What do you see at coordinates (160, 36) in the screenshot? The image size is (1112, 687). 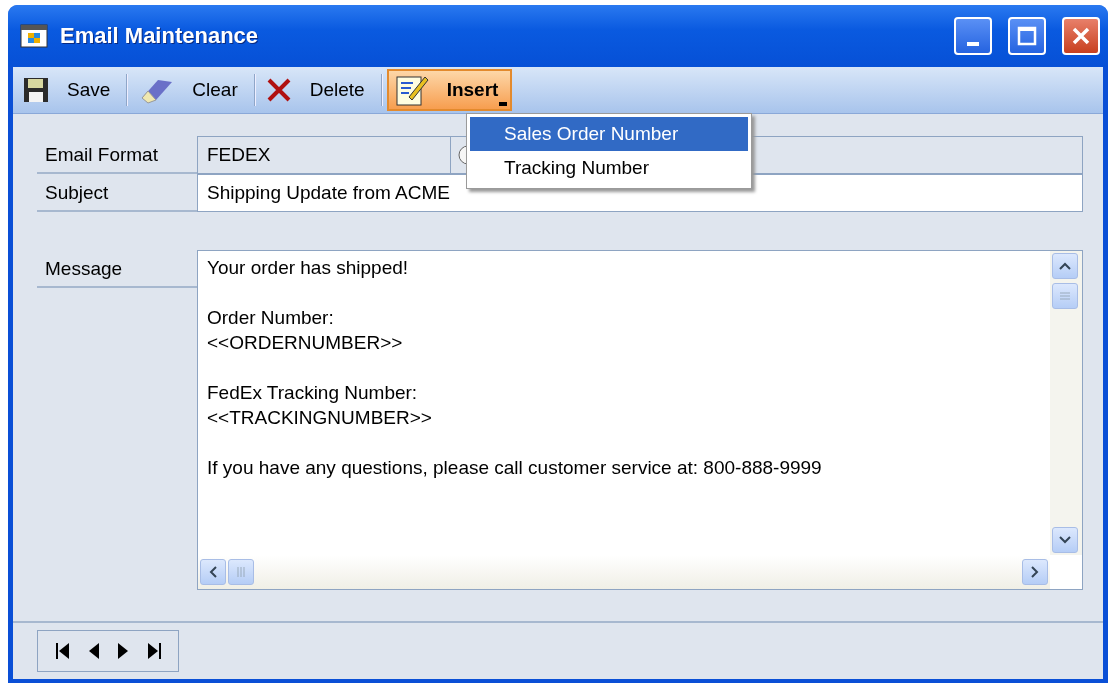 I see `window-title: Email Maintenance` at bounding box center [160, 36].